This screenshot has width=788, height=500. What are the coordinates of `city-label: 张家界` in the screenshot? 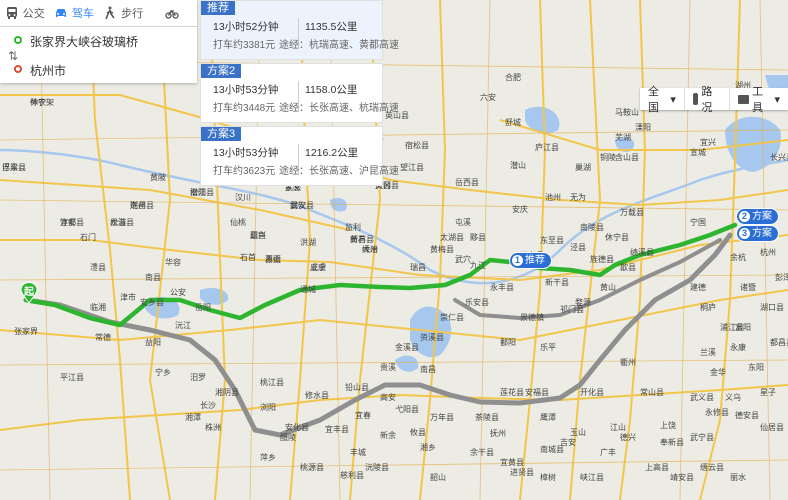 It's located at (26, 331).